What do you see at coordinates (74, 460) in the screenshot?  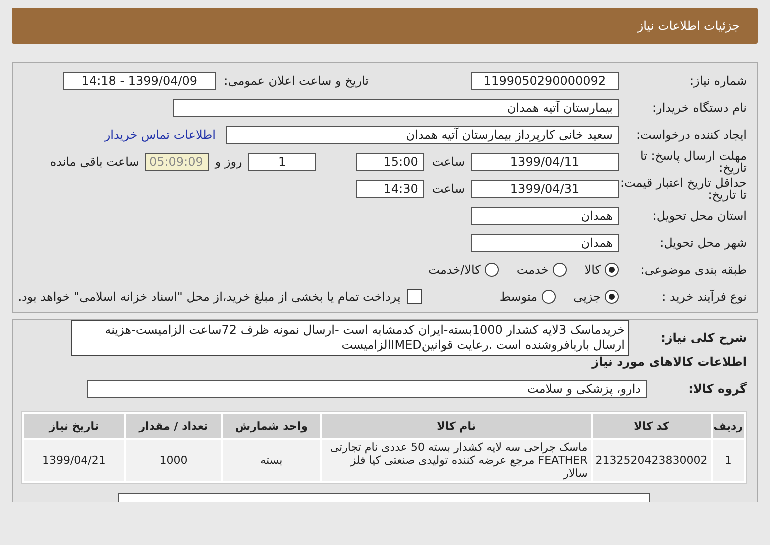 I see `table-cell: 1399/04/21` at bounding box center [74, 460].